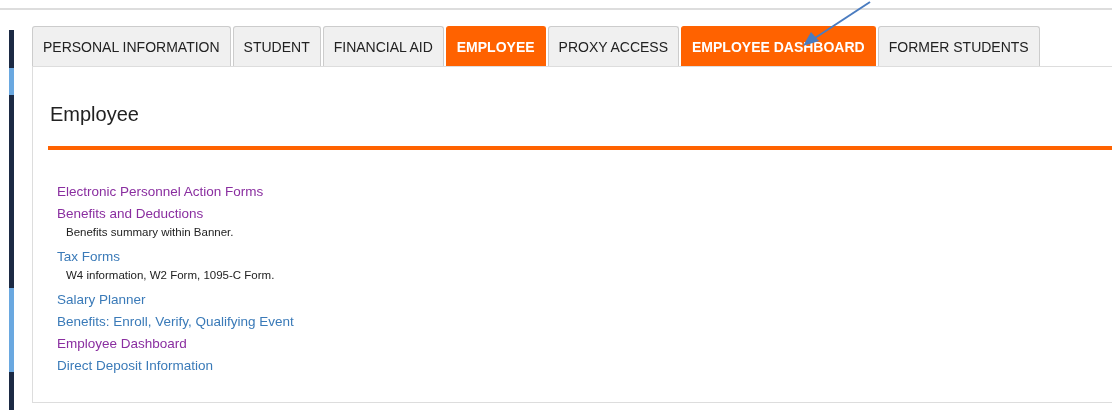 The width and height of the screenshot is (1112, 410). What do you see at coordinates (88, 256) in the screenshot?
I see `page-link: Tax Forms` at bounding box center [88, 256].